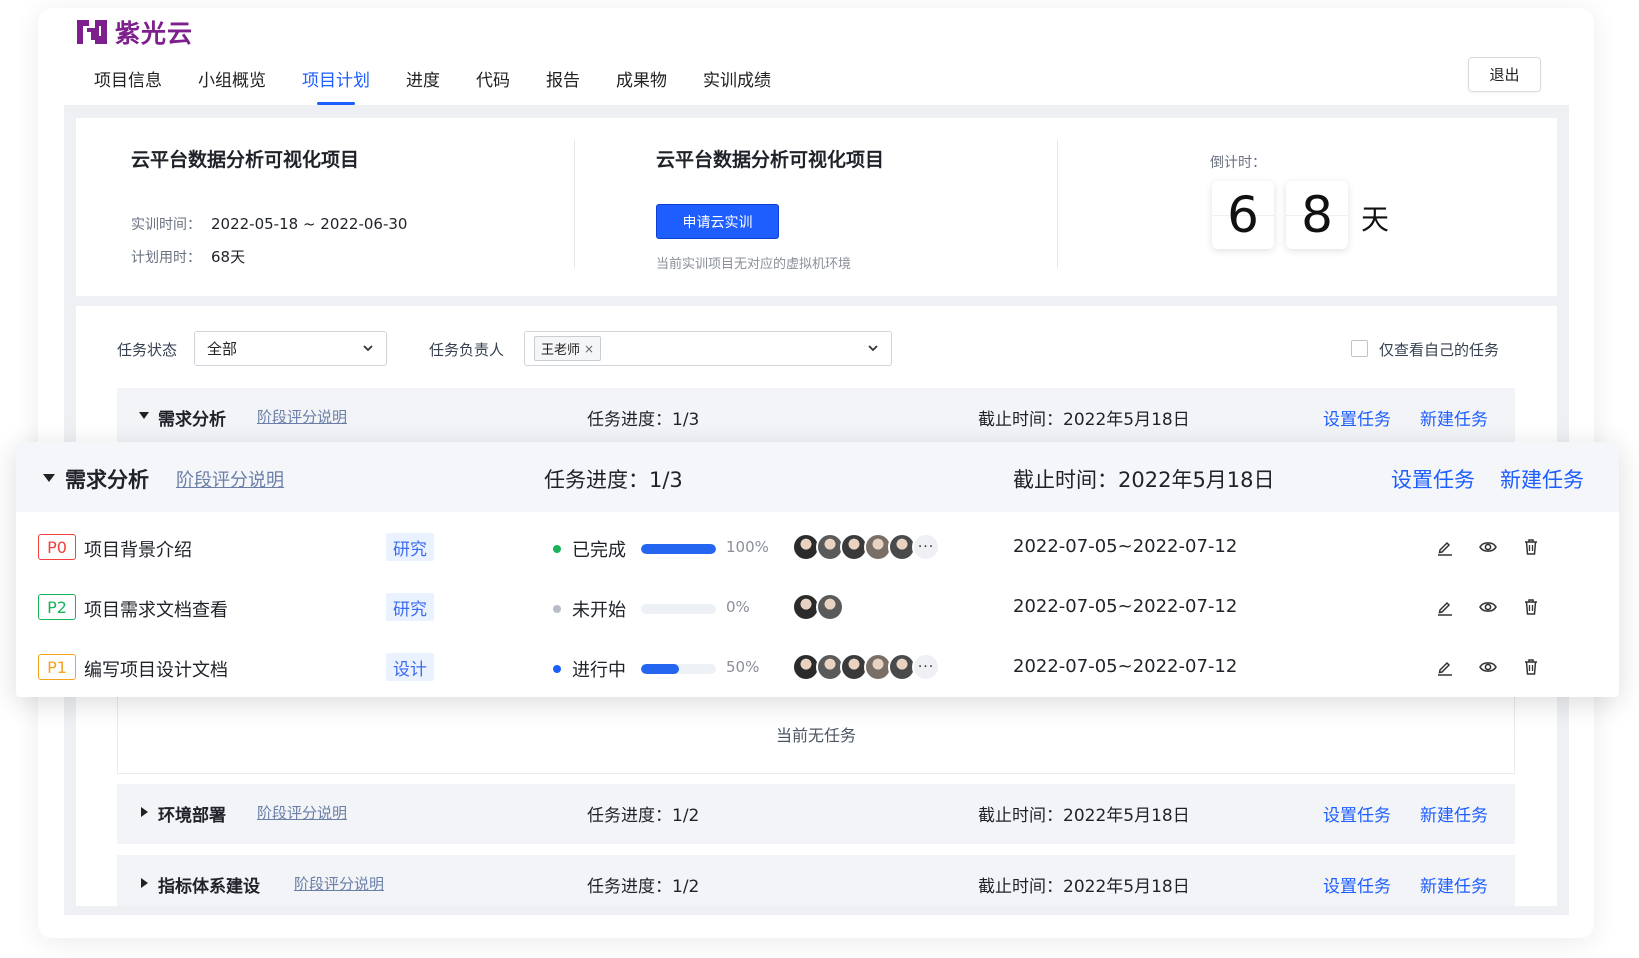 This screenshot has width=1639, height=958. What do you see at coordinates (222, 349) in the screenshot?
I see `status-filter-value: 全部` at bounding box center [222, 349].